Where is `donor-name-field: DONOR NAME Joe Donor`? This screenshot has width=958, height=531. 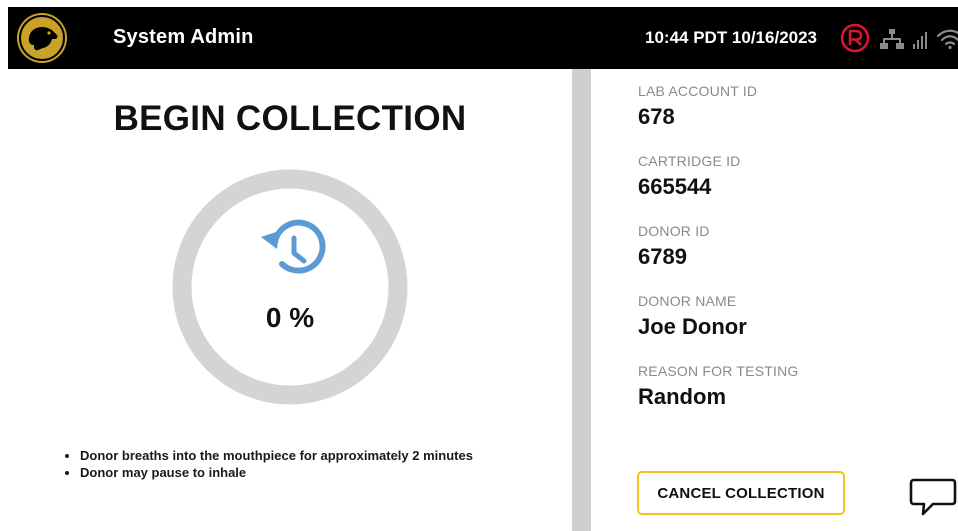 donor-name-field: DONOR NAME Joe Donor is located at coordinates (692, 317).